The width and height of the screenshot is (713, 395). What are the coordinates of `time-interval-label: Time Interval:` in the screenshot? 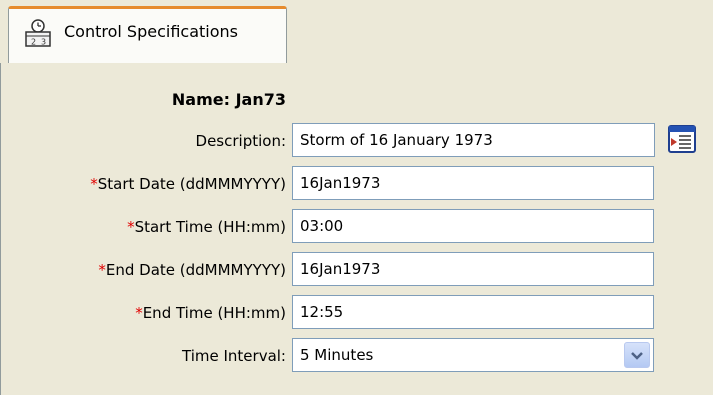 It's located at (234, 356).